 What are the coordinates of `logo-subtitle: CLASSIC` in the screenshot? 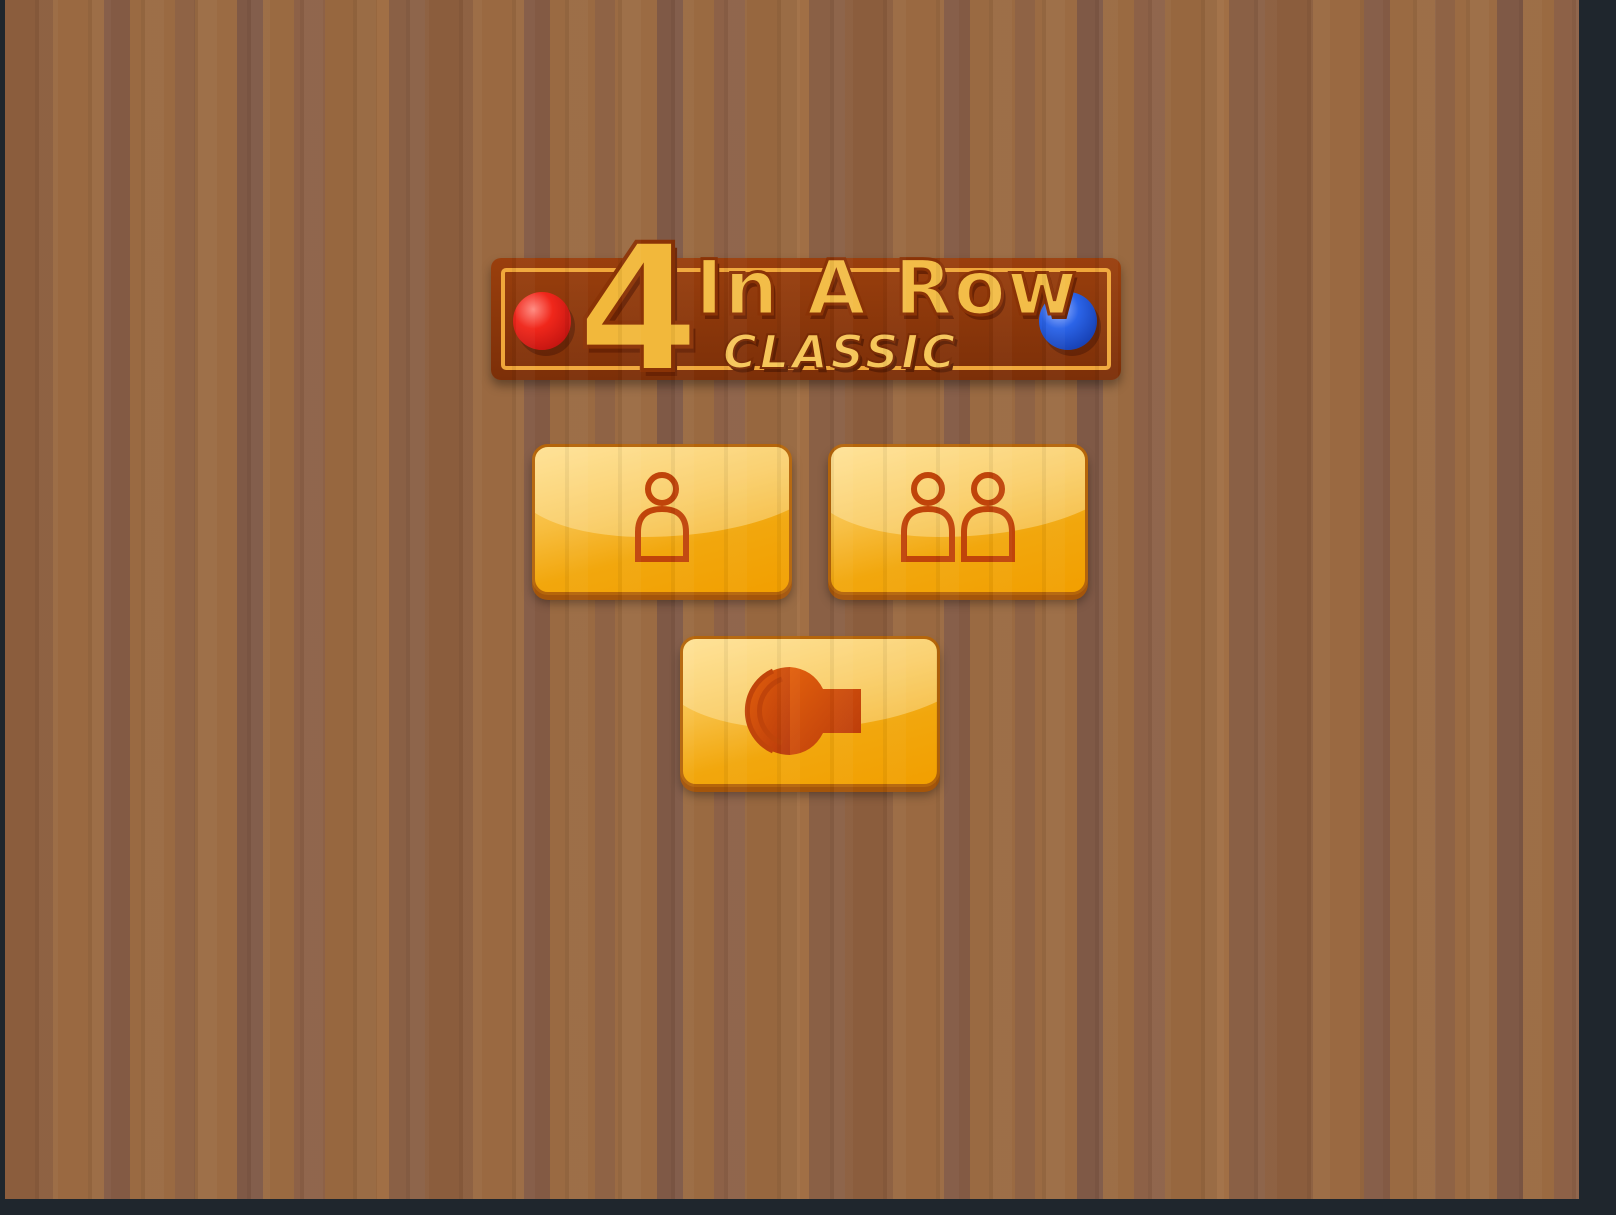 It's located at (840, 352).